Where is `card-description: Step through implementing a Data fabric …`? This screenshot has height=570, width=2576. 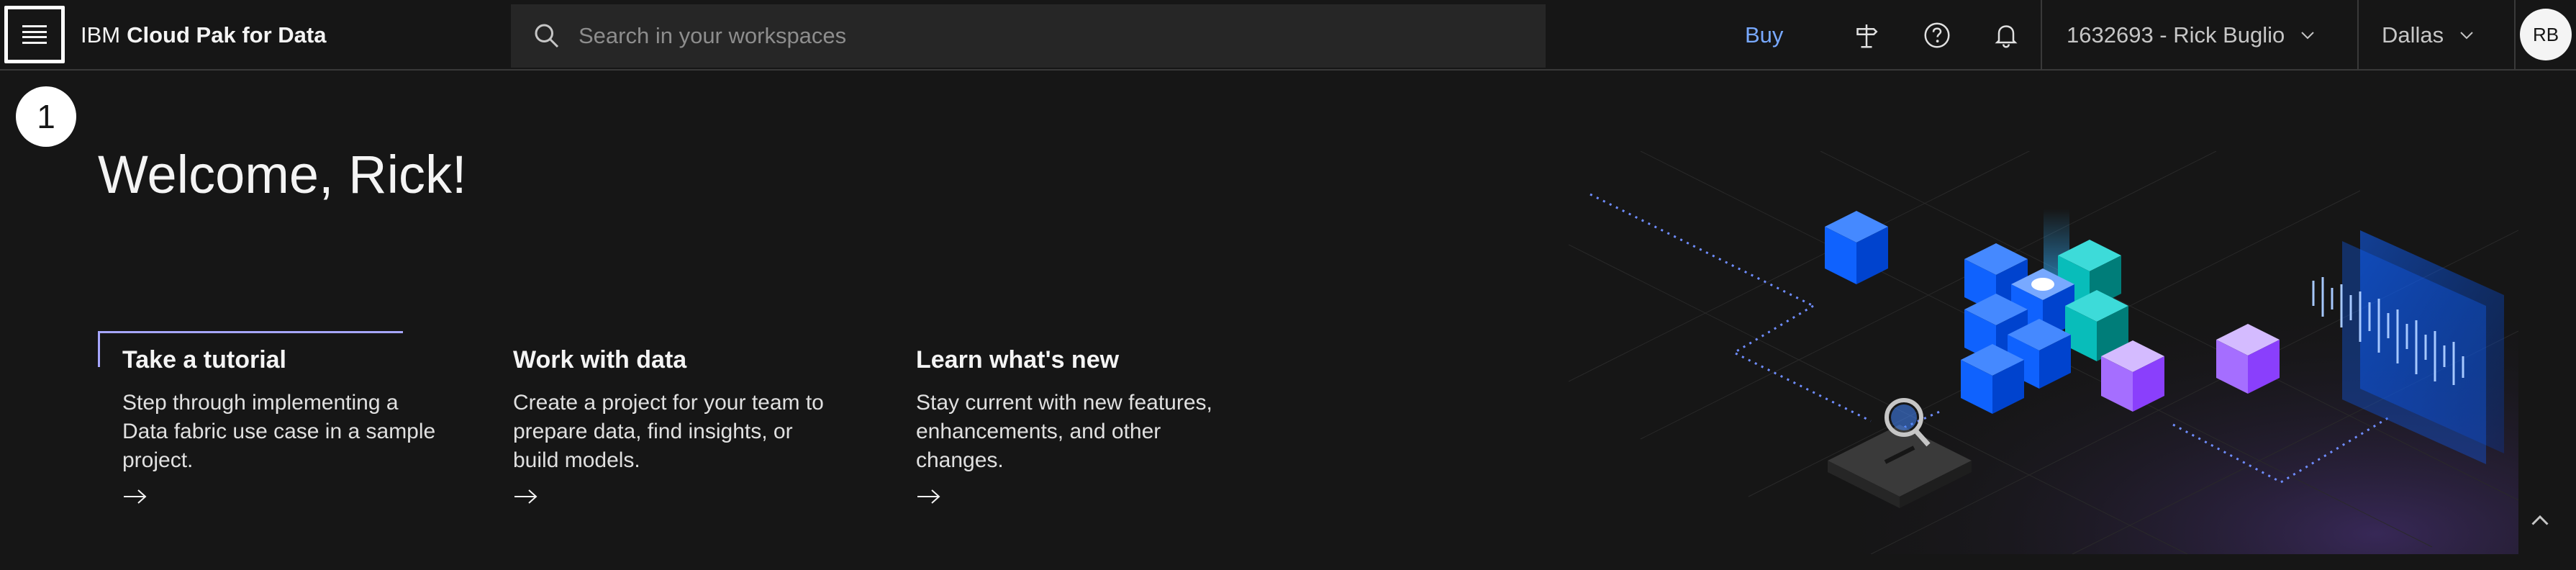
card-description: Step through implementing a Data fabric … is located at coordinates (279, 432).